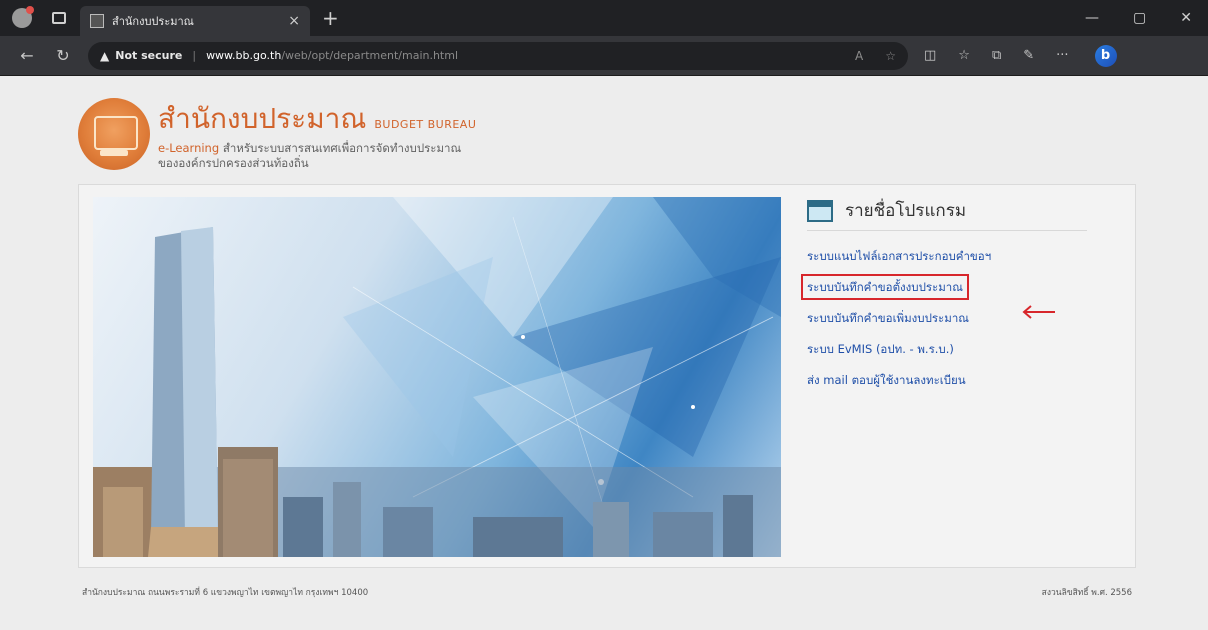 Image resolution: width=1208 pixels, height=630 pixels. What do you see at coordinates (23, 17) in the screenshot?
I see `profile-icon` at bounding box center [23, 17].